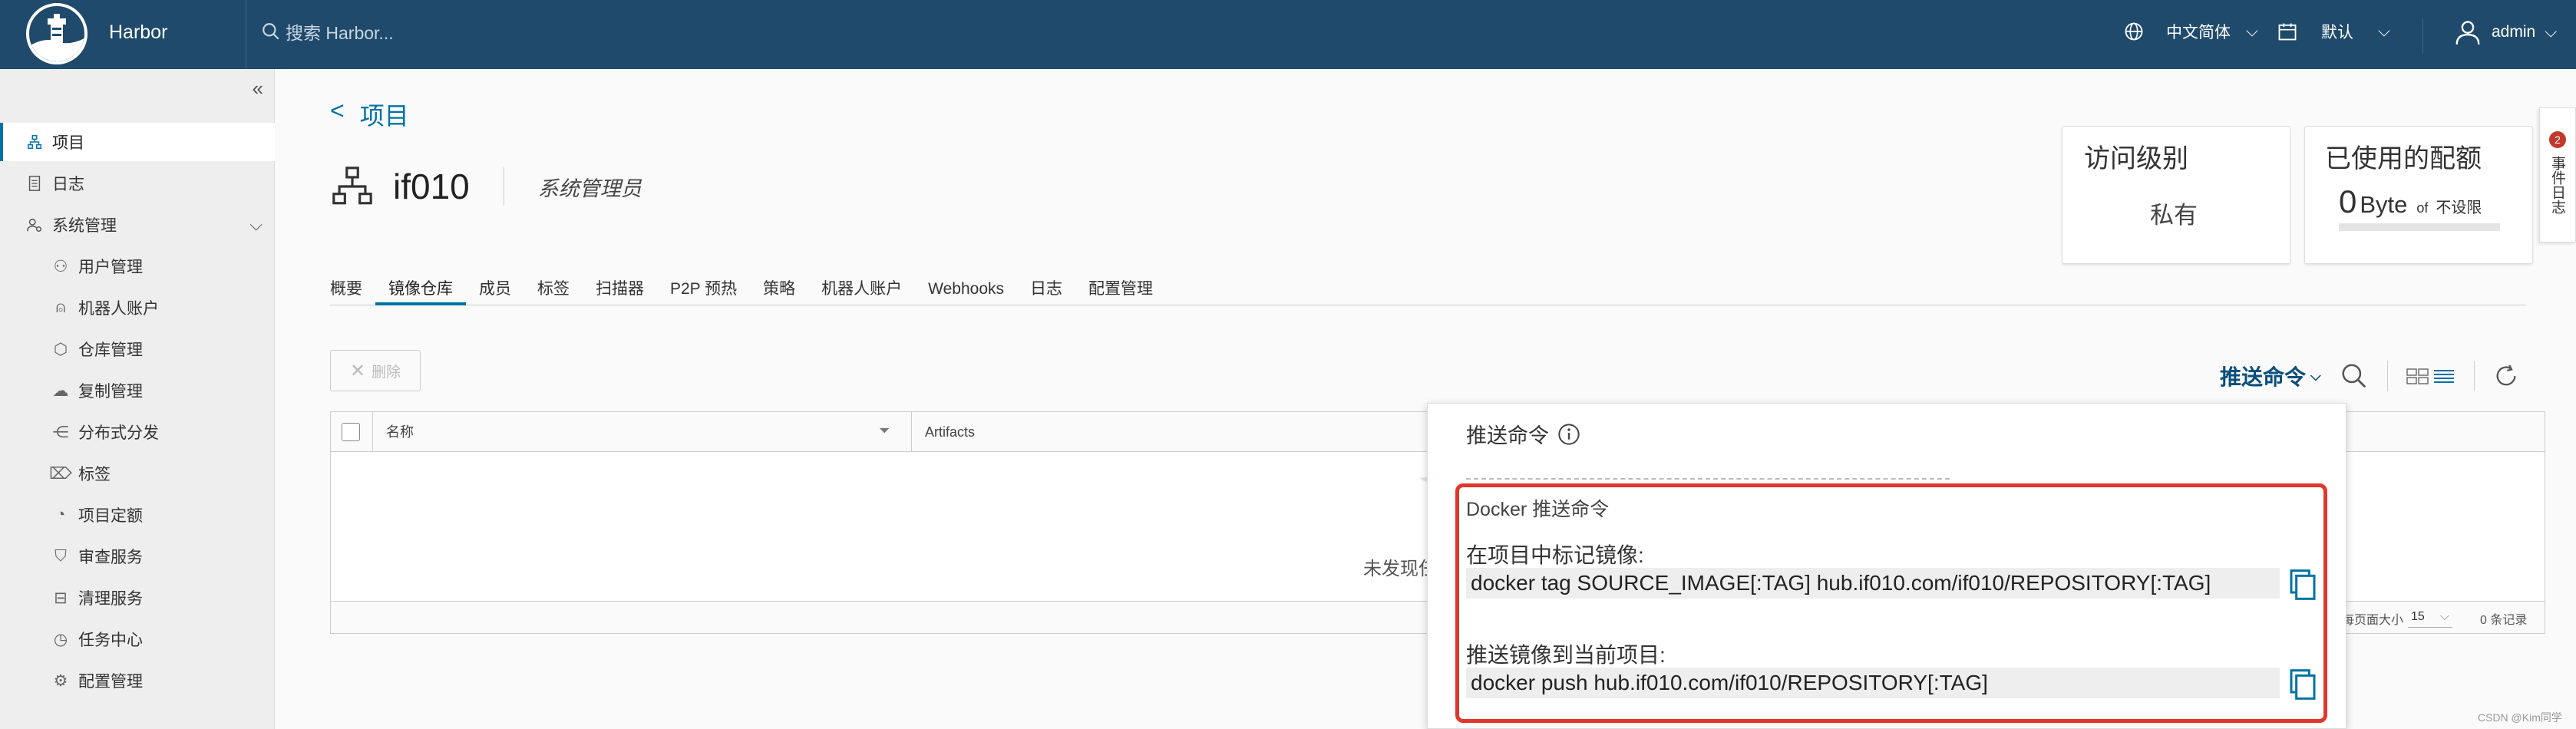 Image resolution: width=2576 pixels, height=729 pixels. Describe the element at coordinates (950, 432) in the screenshot. I see `column-header-artifacts: Artifacts` at that location.